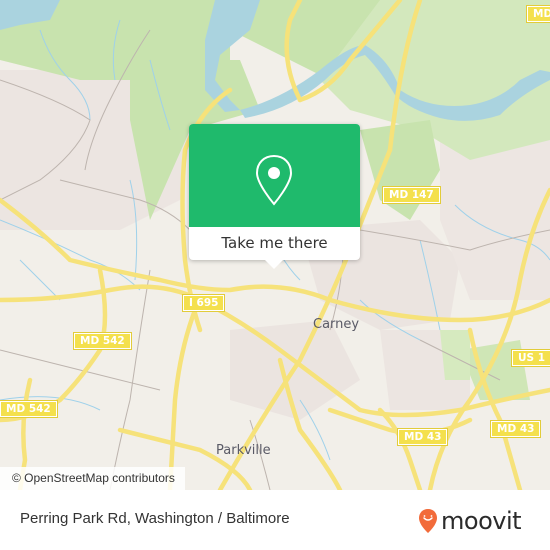 This screenshot has height=550, width=550. I want to click on take-me-there-button: Take me there, so click(274, 243).